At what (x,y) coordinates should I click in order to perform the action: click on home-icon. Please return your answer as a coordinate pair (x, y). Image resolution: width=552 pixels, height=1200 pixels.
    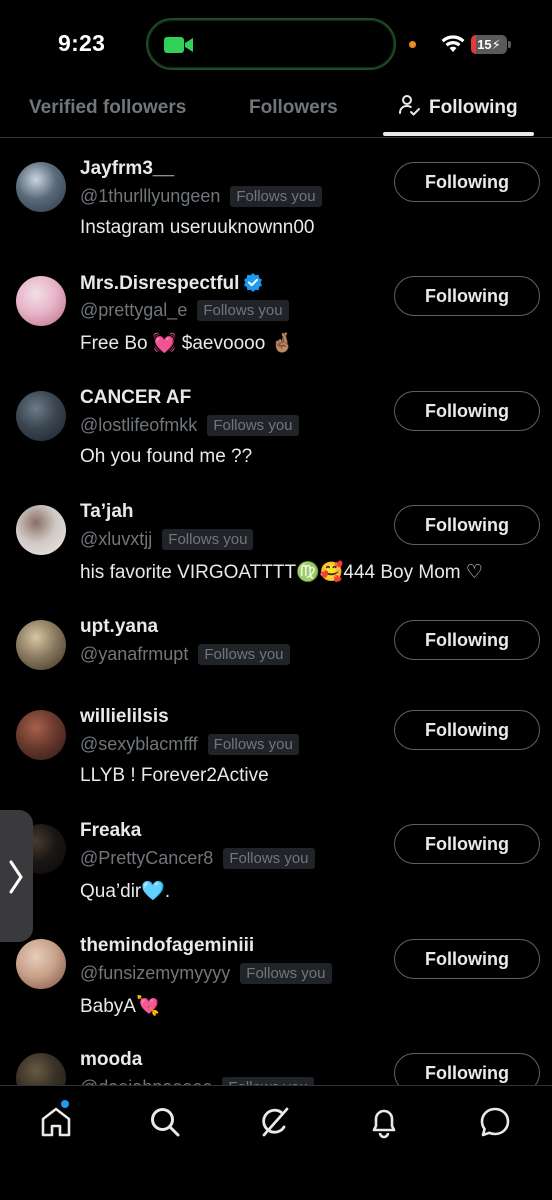
    Looking at the image, I should click on (56, 1122).